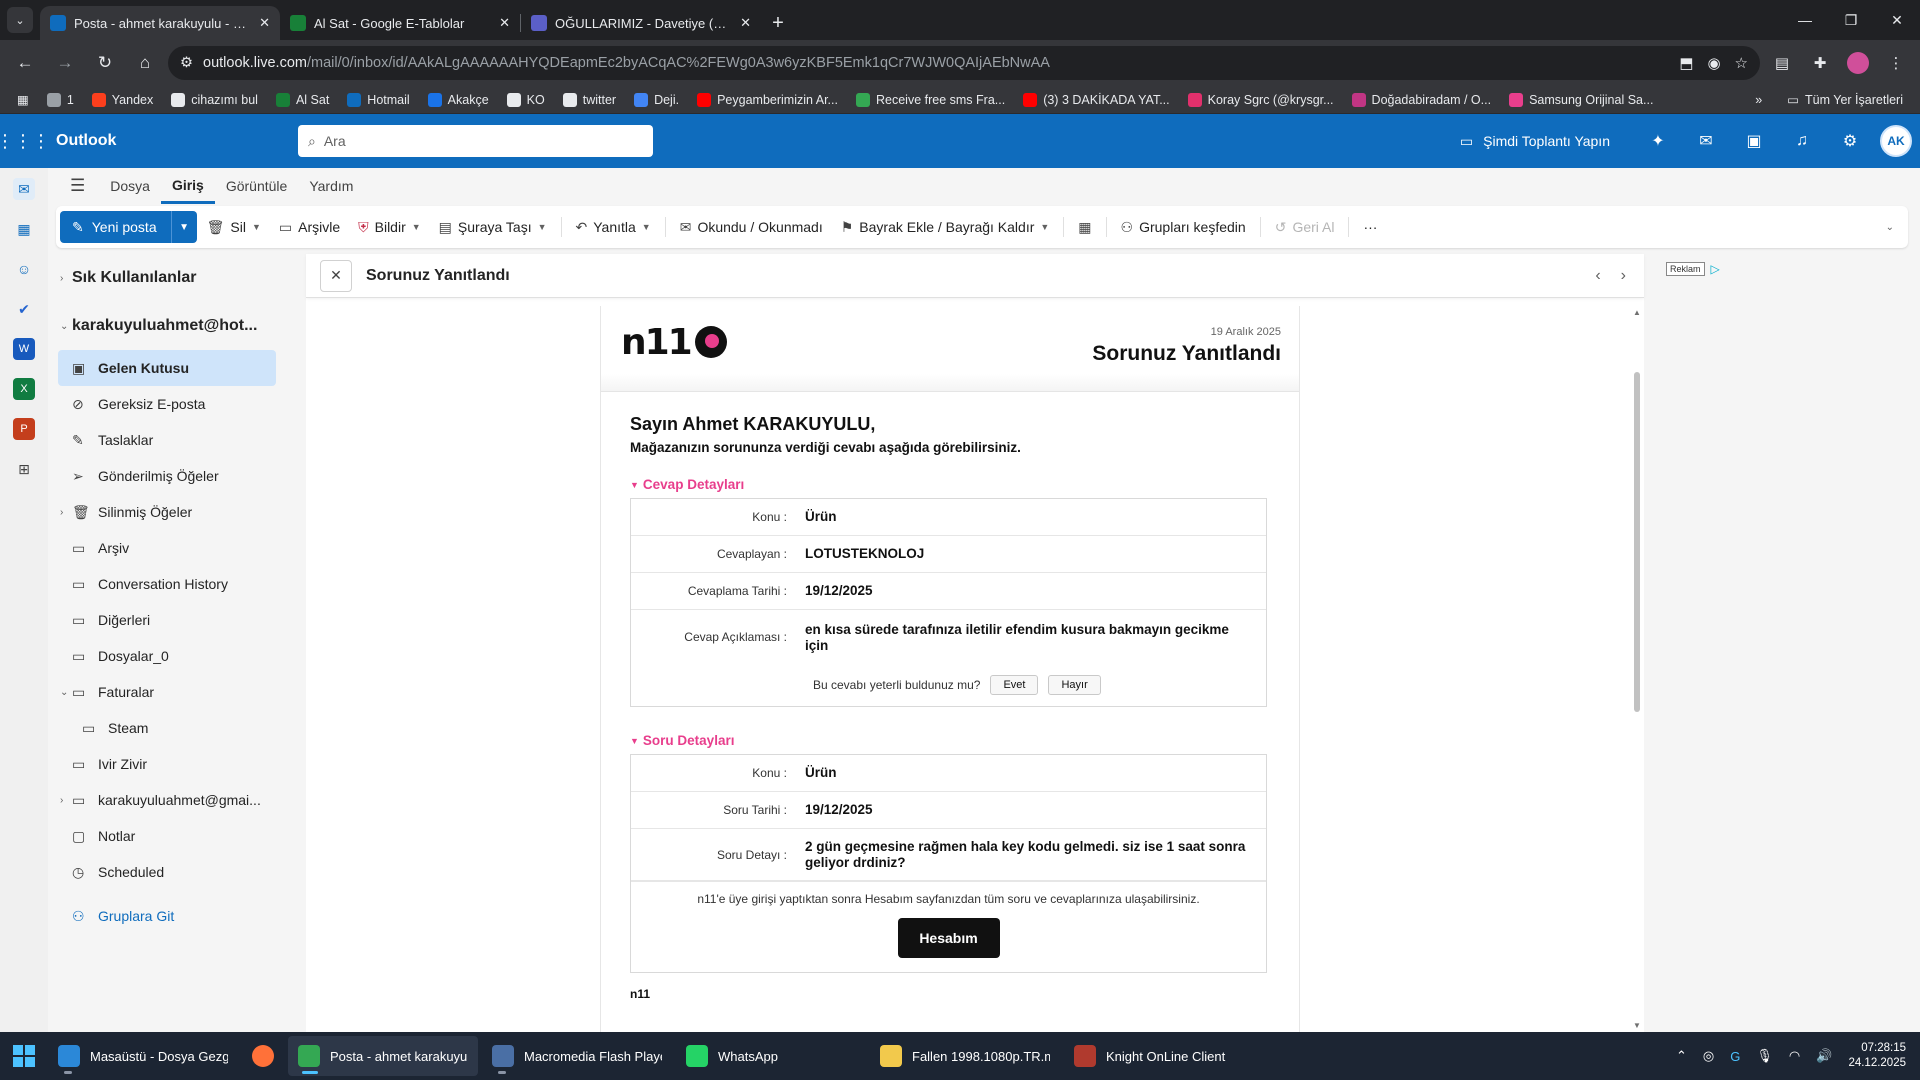 This screenshot has width=1920, height=1080. Describe the element at coordinates (168, 548) in the screenshot. I see `folder-item: ▭ Arşiv` at that location.